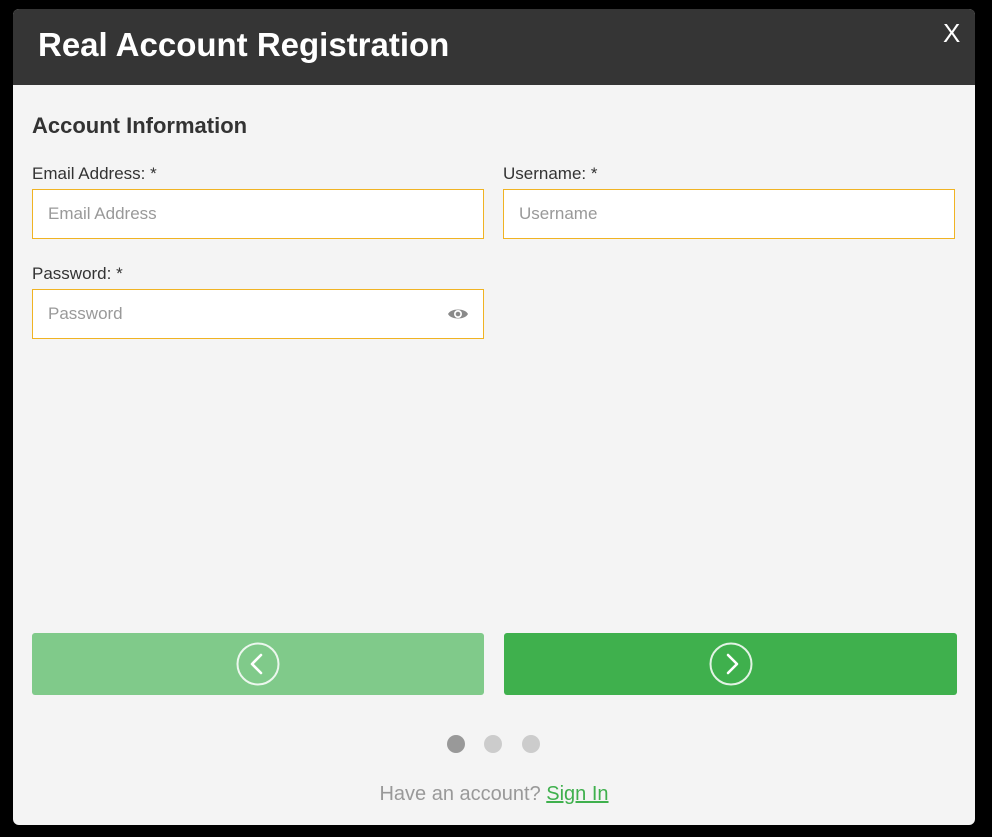 This screenshot has width=992, height=837. Describe the element at coordinates (494, 47) in the screenshot. I see `modal-header: Real Account Registration X` at that location.